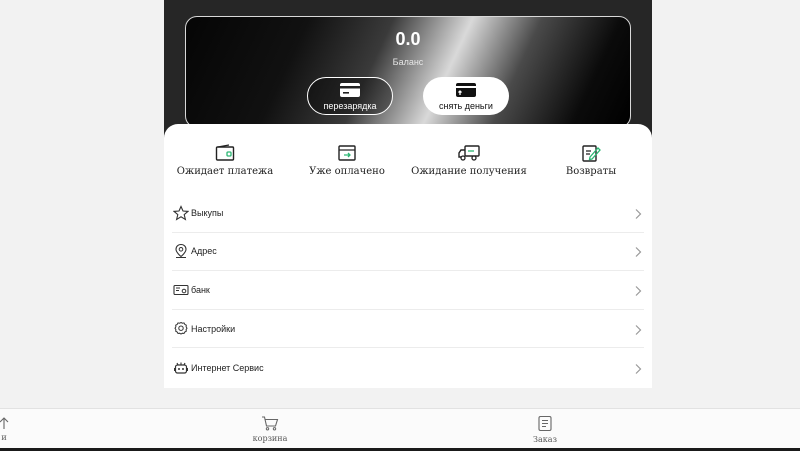 This screenshot has height=451, width=800. I want to click on return-edit-icon, so click(591, 153).